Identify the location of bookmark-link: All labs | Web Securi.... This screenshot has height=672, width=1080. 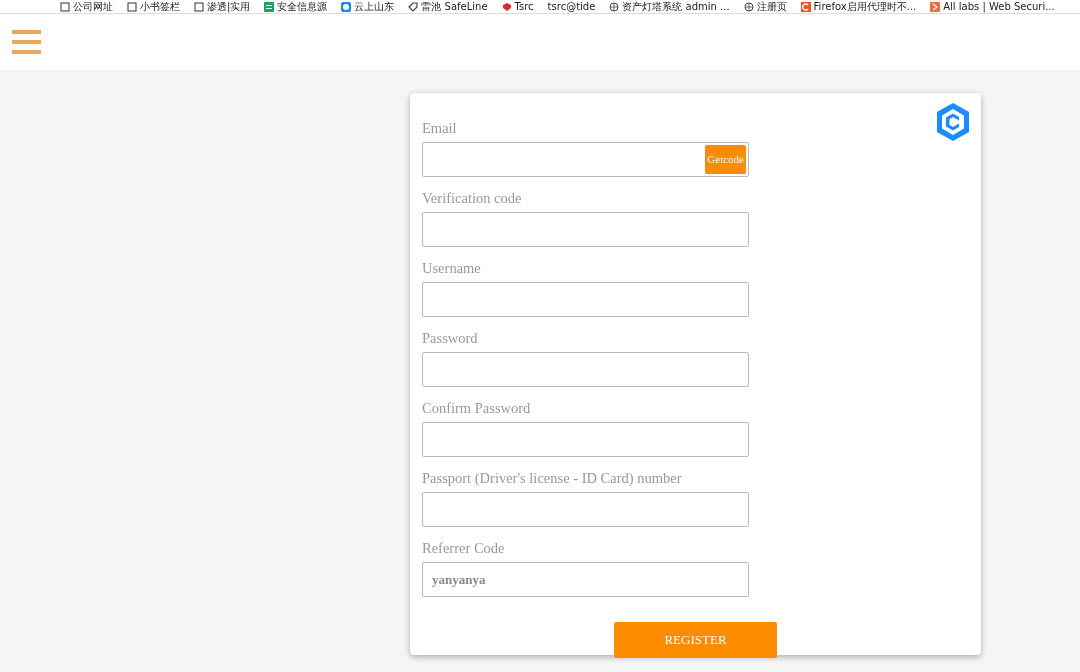
(999, 6).